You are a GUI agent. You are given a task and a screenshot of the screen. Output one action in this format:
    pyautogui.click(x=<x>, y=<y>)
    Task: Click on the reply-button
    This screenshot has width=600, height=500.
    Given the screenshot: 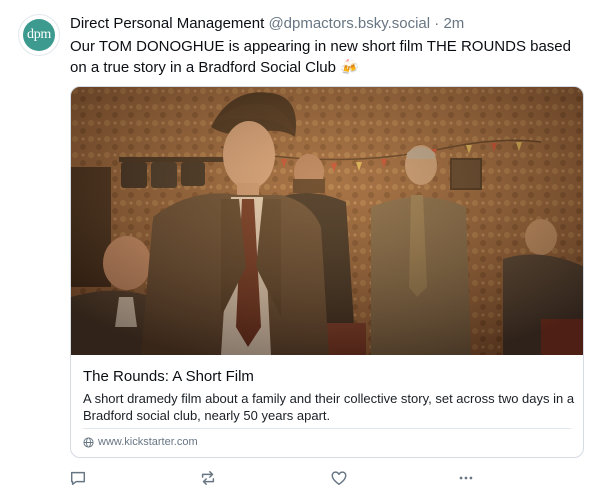 What is the action you would take?
    pyautogui.click(x=78, y=478)
    